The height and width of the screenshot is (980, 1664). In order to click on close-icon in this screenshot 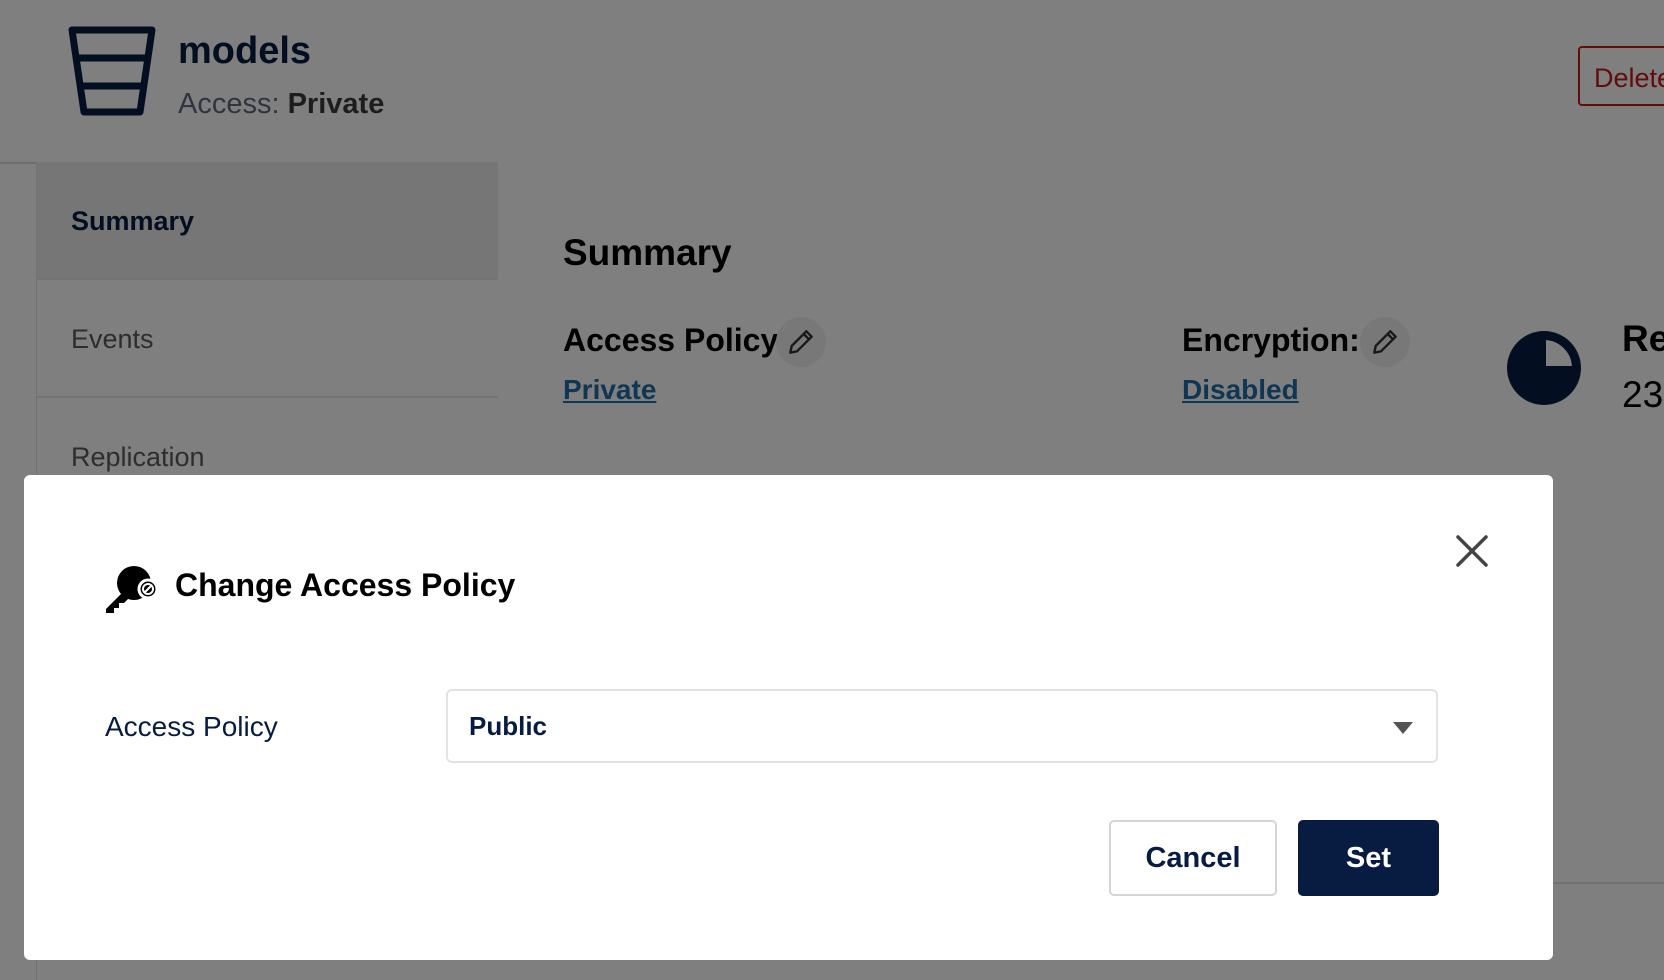, I will do `click(1472, 551)`.